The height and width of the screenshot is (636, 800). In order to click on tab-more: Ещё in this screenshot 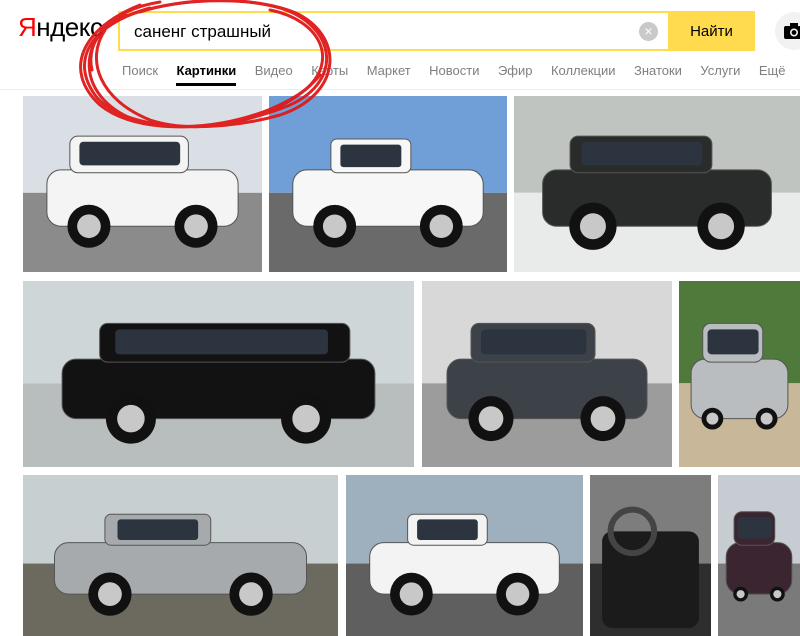, I will do `click(772, 70)`.